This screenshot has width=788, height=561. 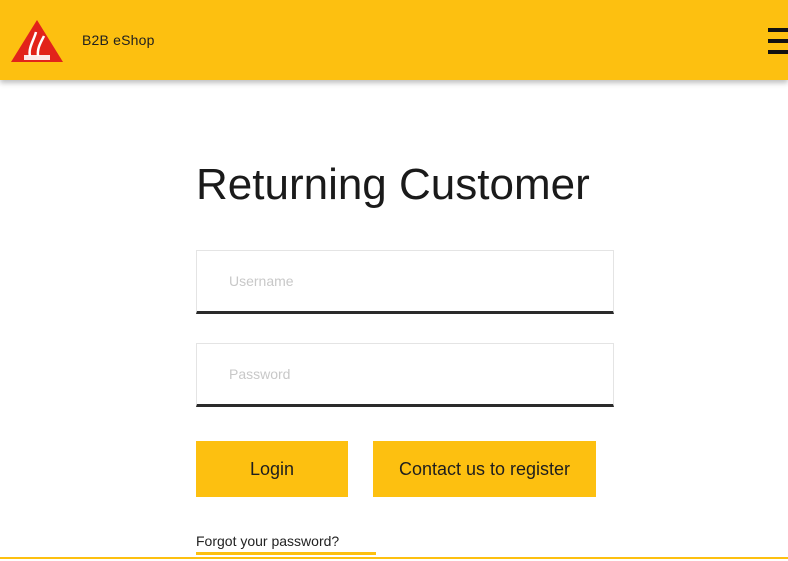 I want to click on brand-name: B2B eShop, so click(x=118, y=40).